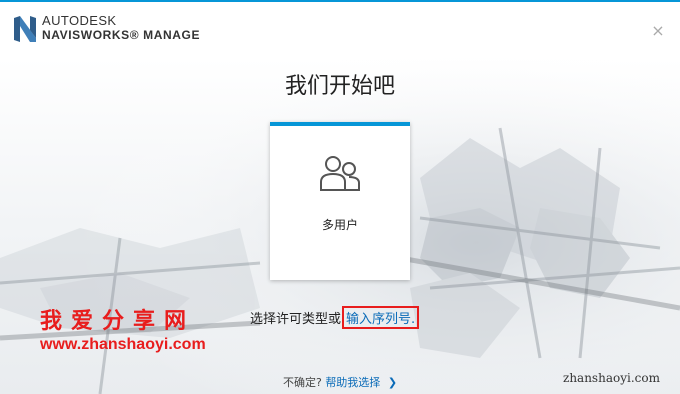 The width and height of the screenshot is (680, 394). I want to click on autodesk-logo-icon, so click(25, 29).